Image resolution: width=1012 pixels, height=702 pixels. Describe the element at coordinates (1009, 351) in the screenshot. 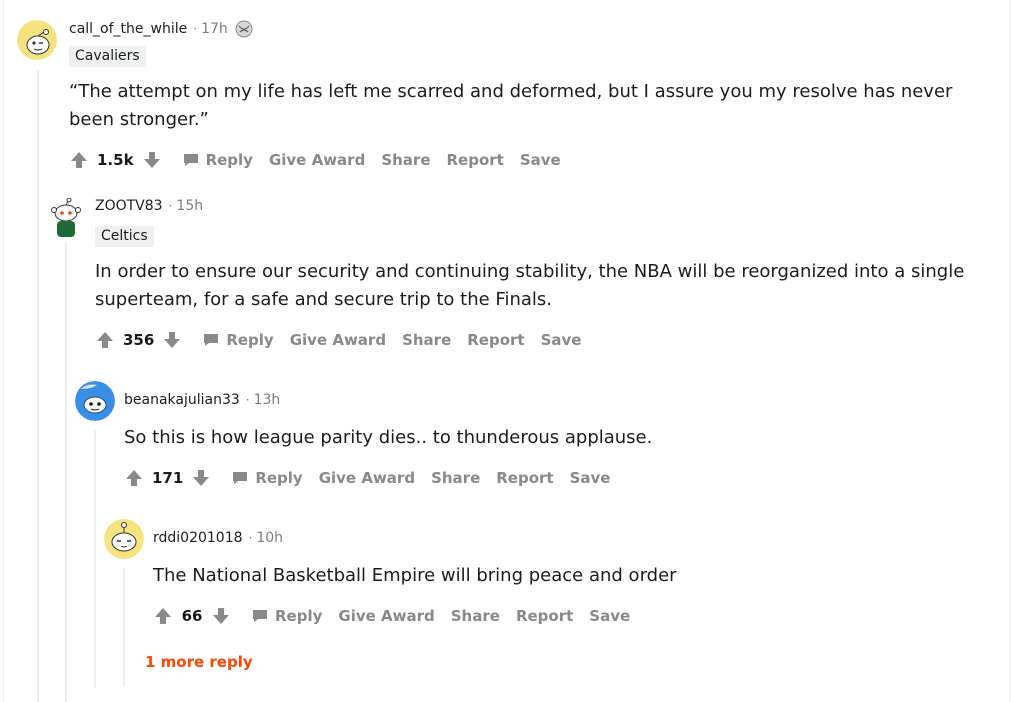

I see `page-border-right` at that location.